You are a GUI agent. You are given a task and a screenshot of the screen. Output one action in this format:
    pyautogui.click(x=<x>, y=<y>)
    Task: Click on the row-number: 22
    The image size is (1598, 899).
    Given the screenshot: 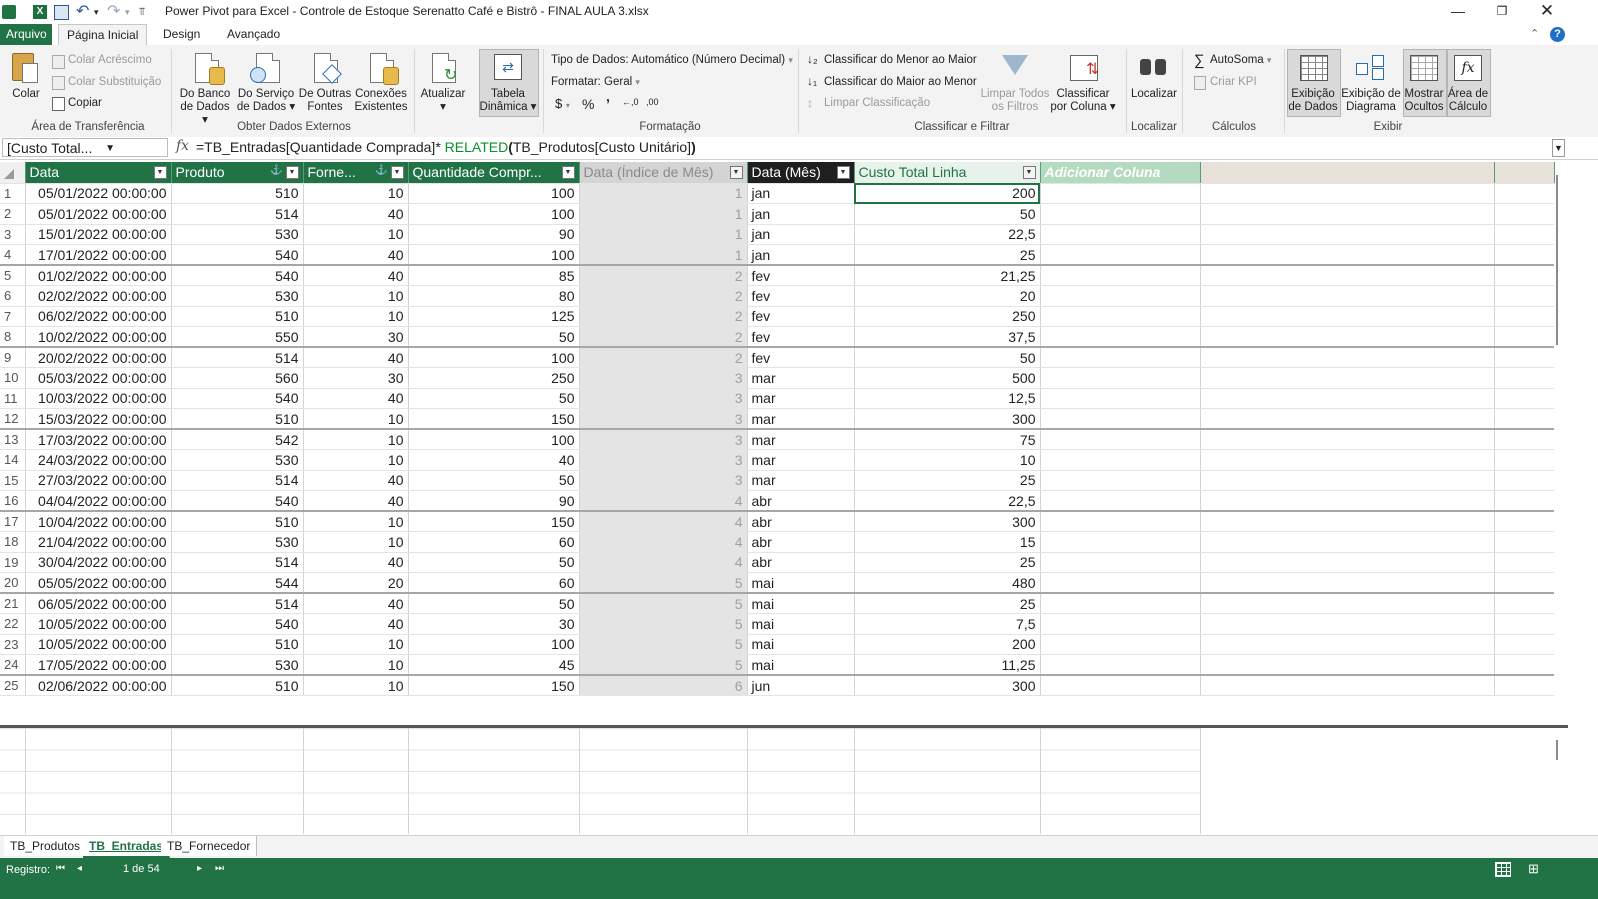 What is the action you would take?
    pyautogui.click(x=13, y=624)
    